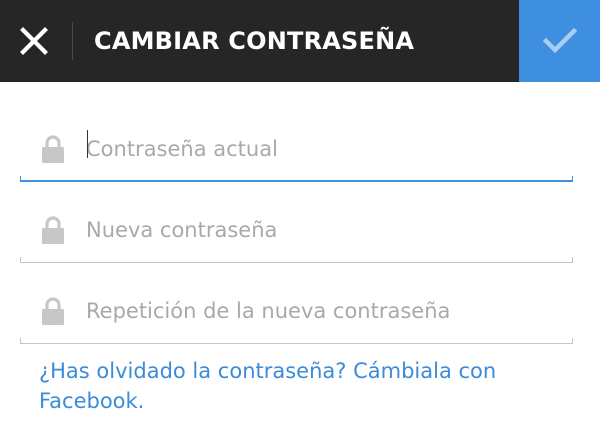 This screenshot has height=427, width=600. I want to click on repeat-password-field, so click(296, 314).